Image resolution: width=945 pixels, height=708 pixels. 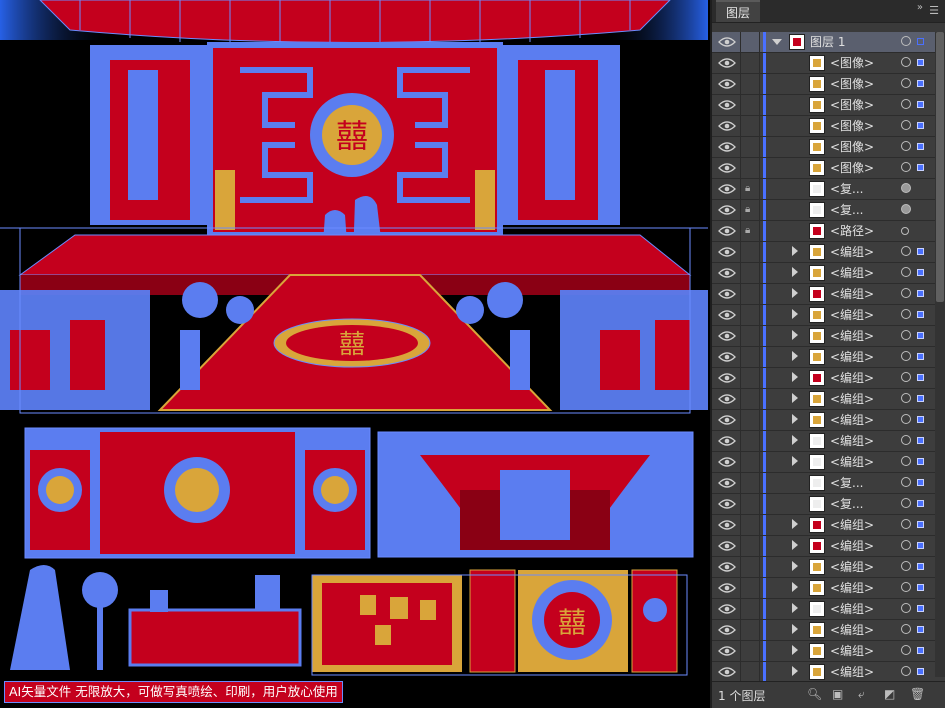 I want to click on scrollbar-thumb, so click(x=940, y=167).